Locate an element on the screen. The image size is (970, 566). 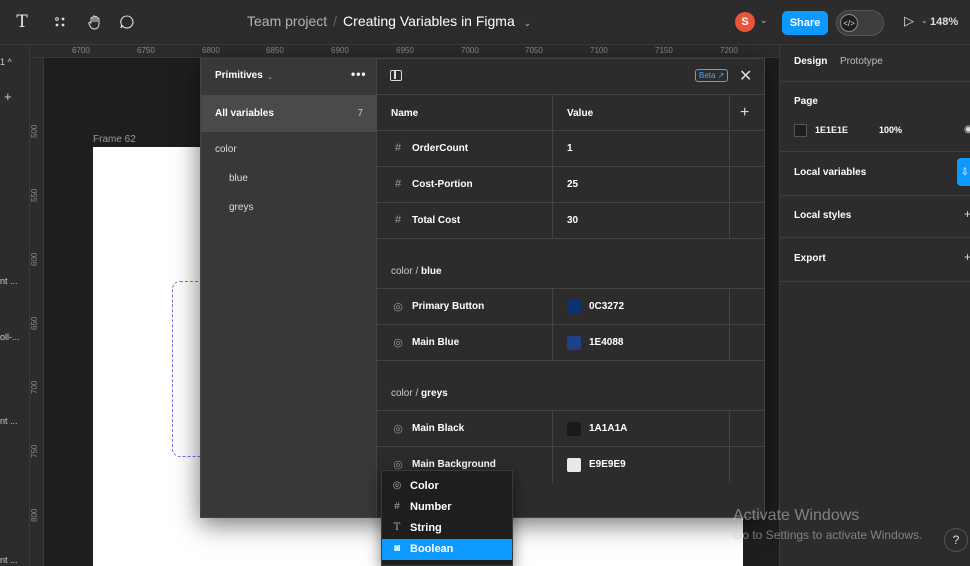
more-options-icon: ••• is located at coordinates (359, 74).